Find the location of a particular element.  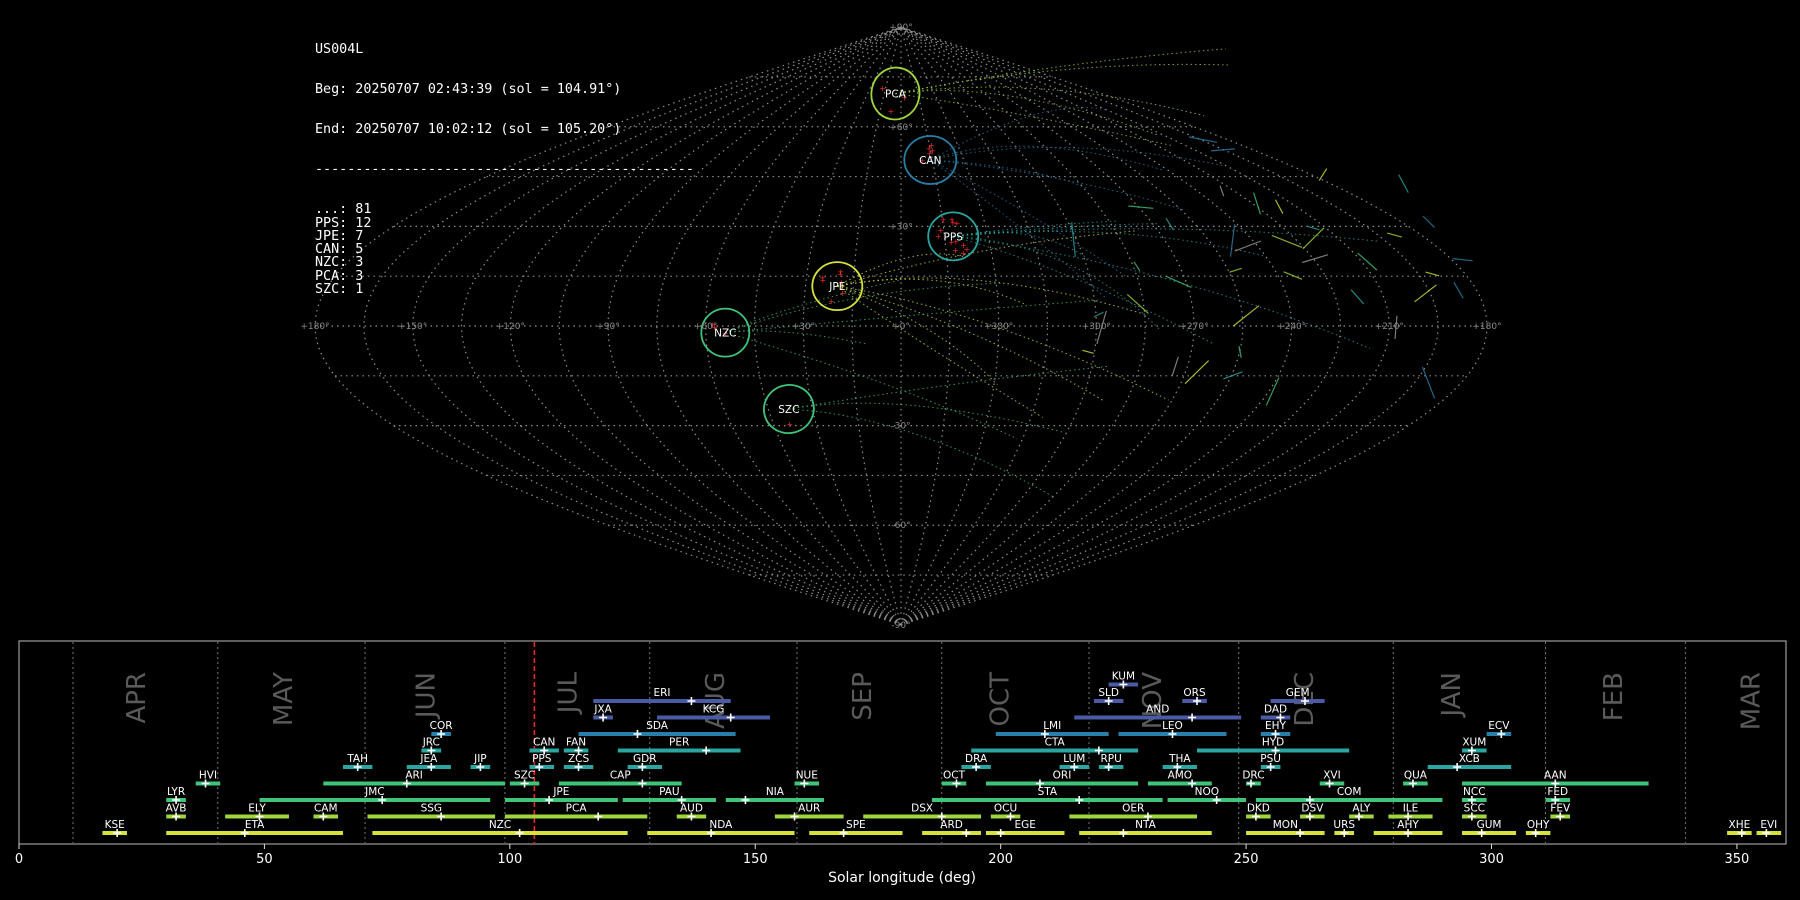

shower-dkd: DKD is located at coordinates (1258, 812).